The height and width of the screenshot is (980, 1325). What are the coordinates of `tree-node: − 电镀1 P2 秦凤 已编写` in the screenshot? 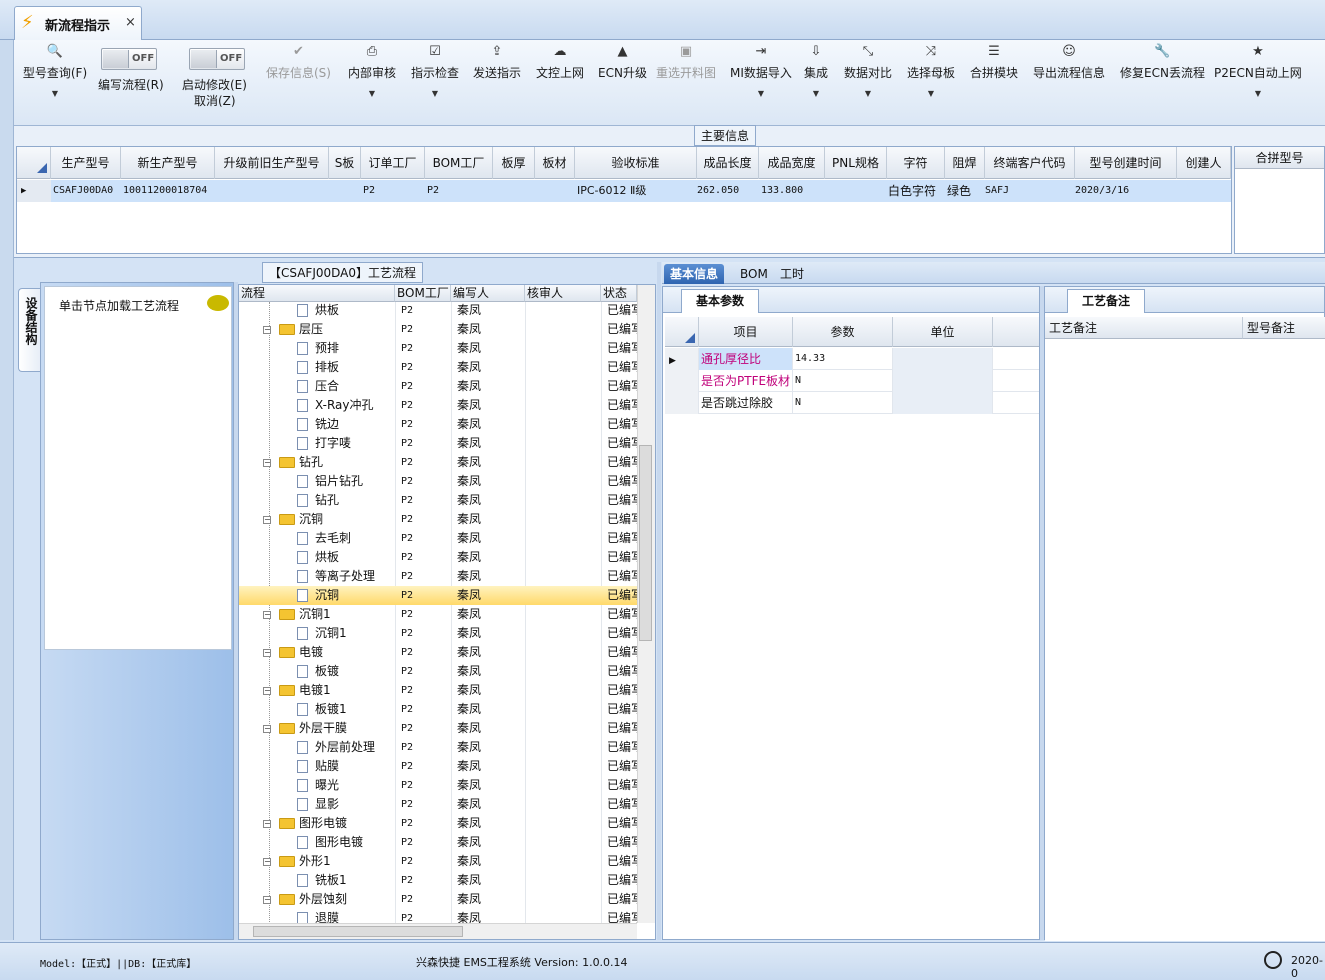 It's located at (438, 690).